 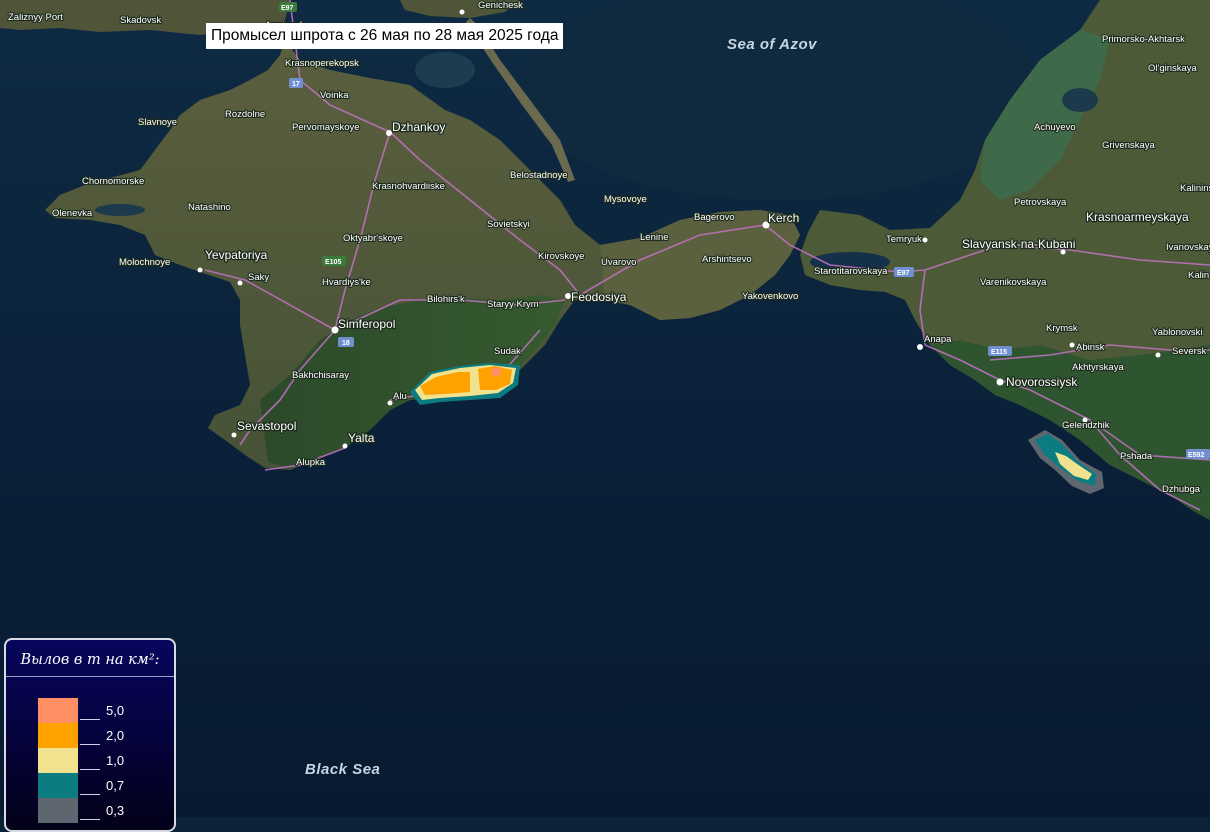 What do you see at coordinates (320, 375) in the screenshot?
I see `label-bakhchisaray: Bakhchisaray` at bounding box center [320, 375].